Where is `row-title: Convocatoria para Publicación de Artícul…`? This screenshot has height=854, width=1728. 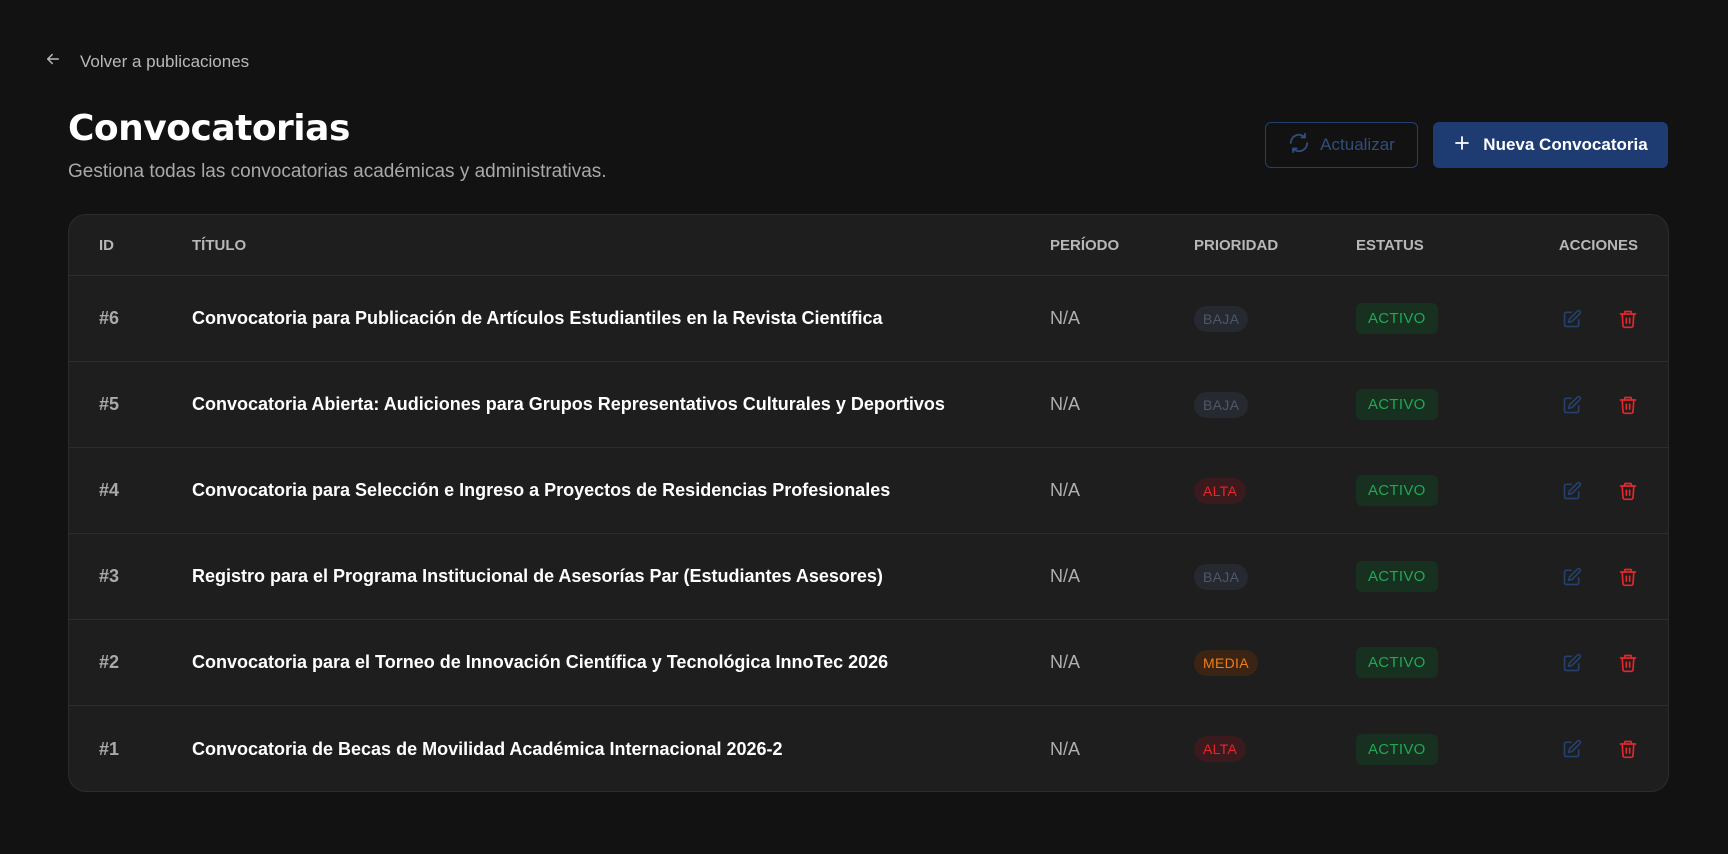 row-title: Convocatoria para Publicación de Artícul… is located at coordinates (537, 318).